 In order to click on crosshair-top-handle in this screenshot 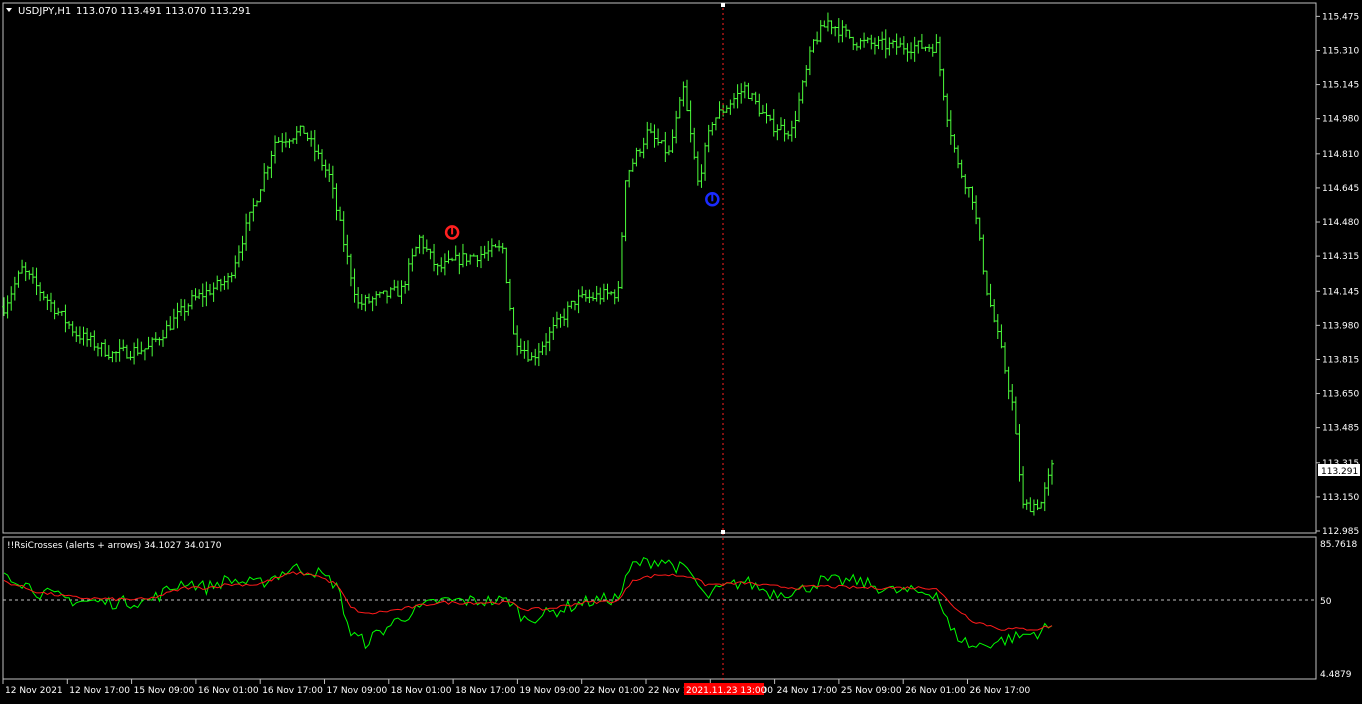, I will do `click(723, 5)`.